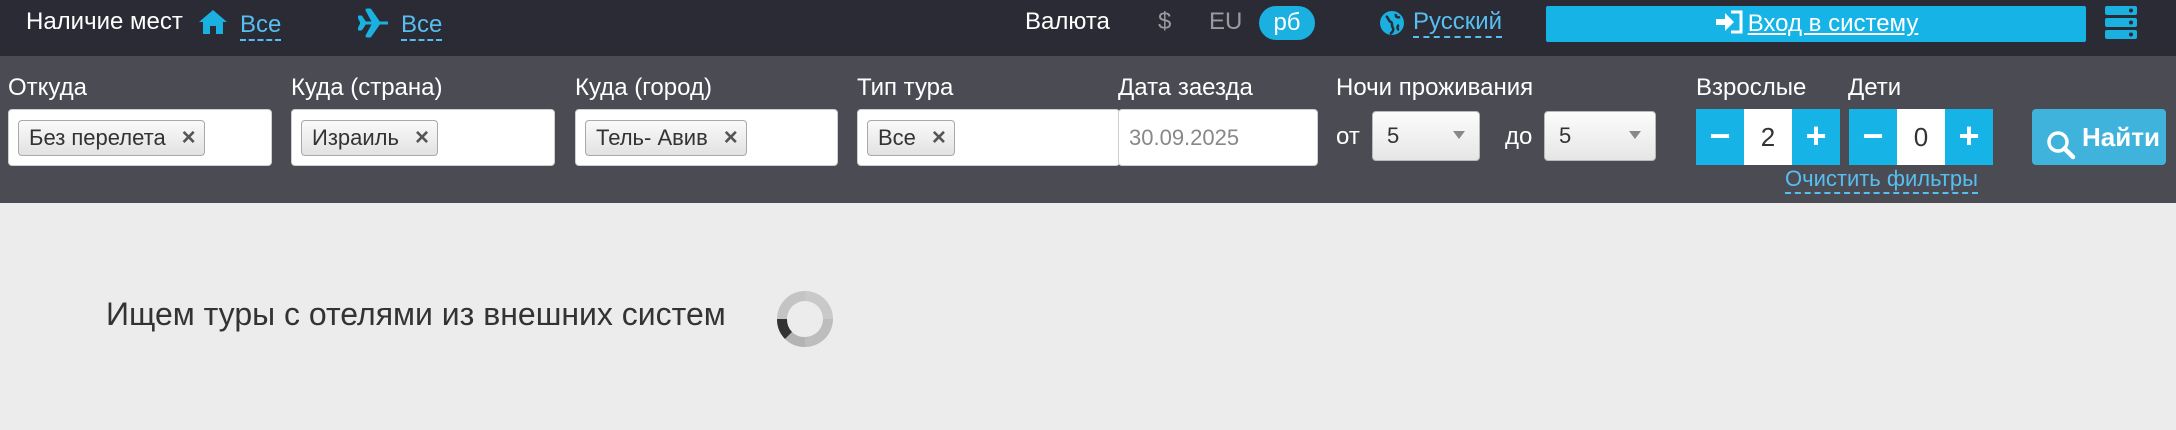  What do you see at coordinates (1067, 21) in the screenshot?
I see `currency-label: Валюта` at bounding box center [1067, 21].